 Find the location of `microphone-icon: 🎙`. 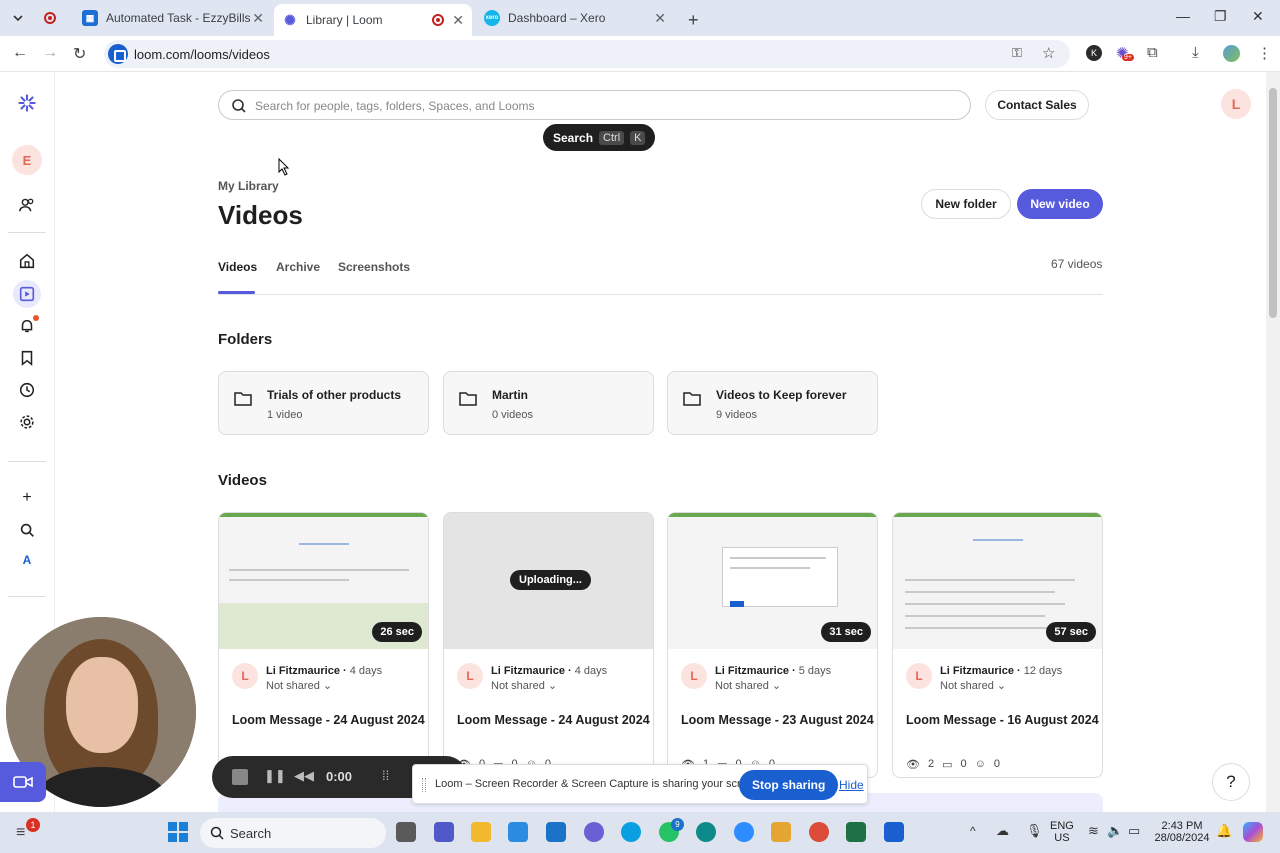

microphone-icon: 🎙 is located at coordinates (1034, 831).